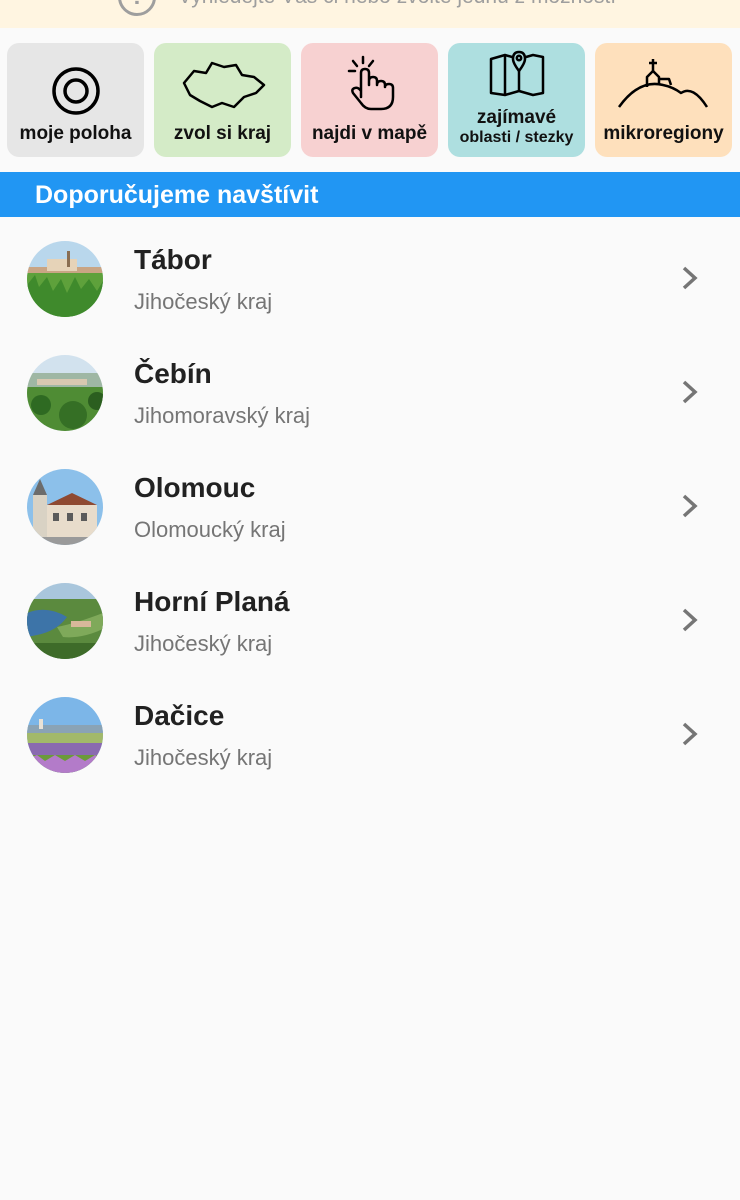 This screenshot has width=740, height=1200. What do you see at coordinates (76, 91) in the screenshot?
I see `target-icon` at bounding box center [76, 91].